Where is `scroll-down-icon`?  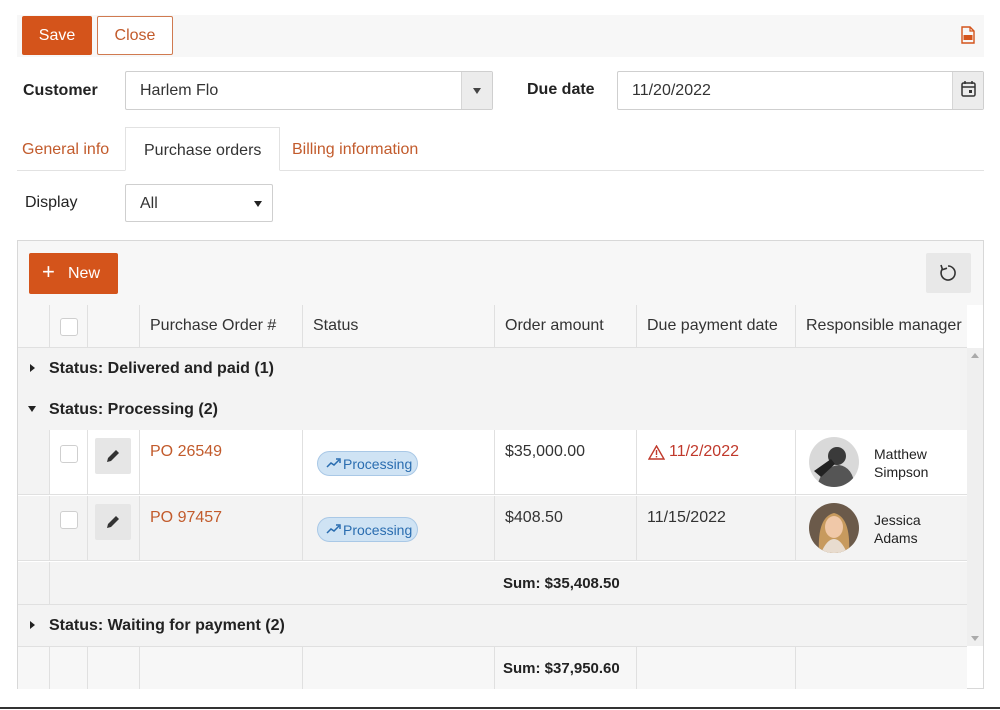
scroll-down-icon is located at coordinates (975, 638).